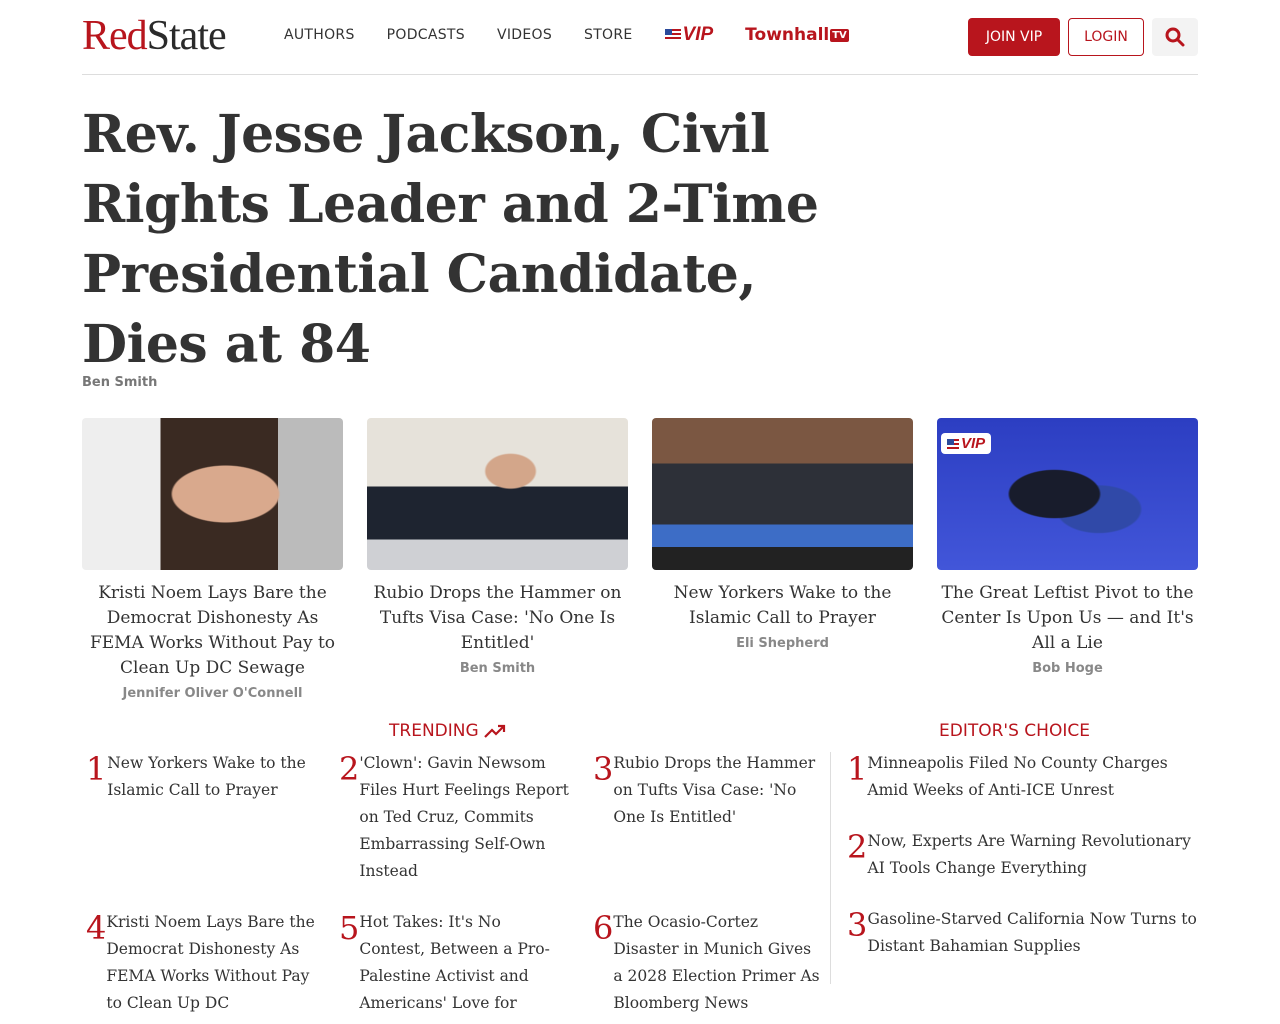 This screenshot has width=1280, height=1024. What do you see at coordinates (782, 643) in the screenshot?
I see `story-author: Eli Shepherd` at bounding box center [782, 643].